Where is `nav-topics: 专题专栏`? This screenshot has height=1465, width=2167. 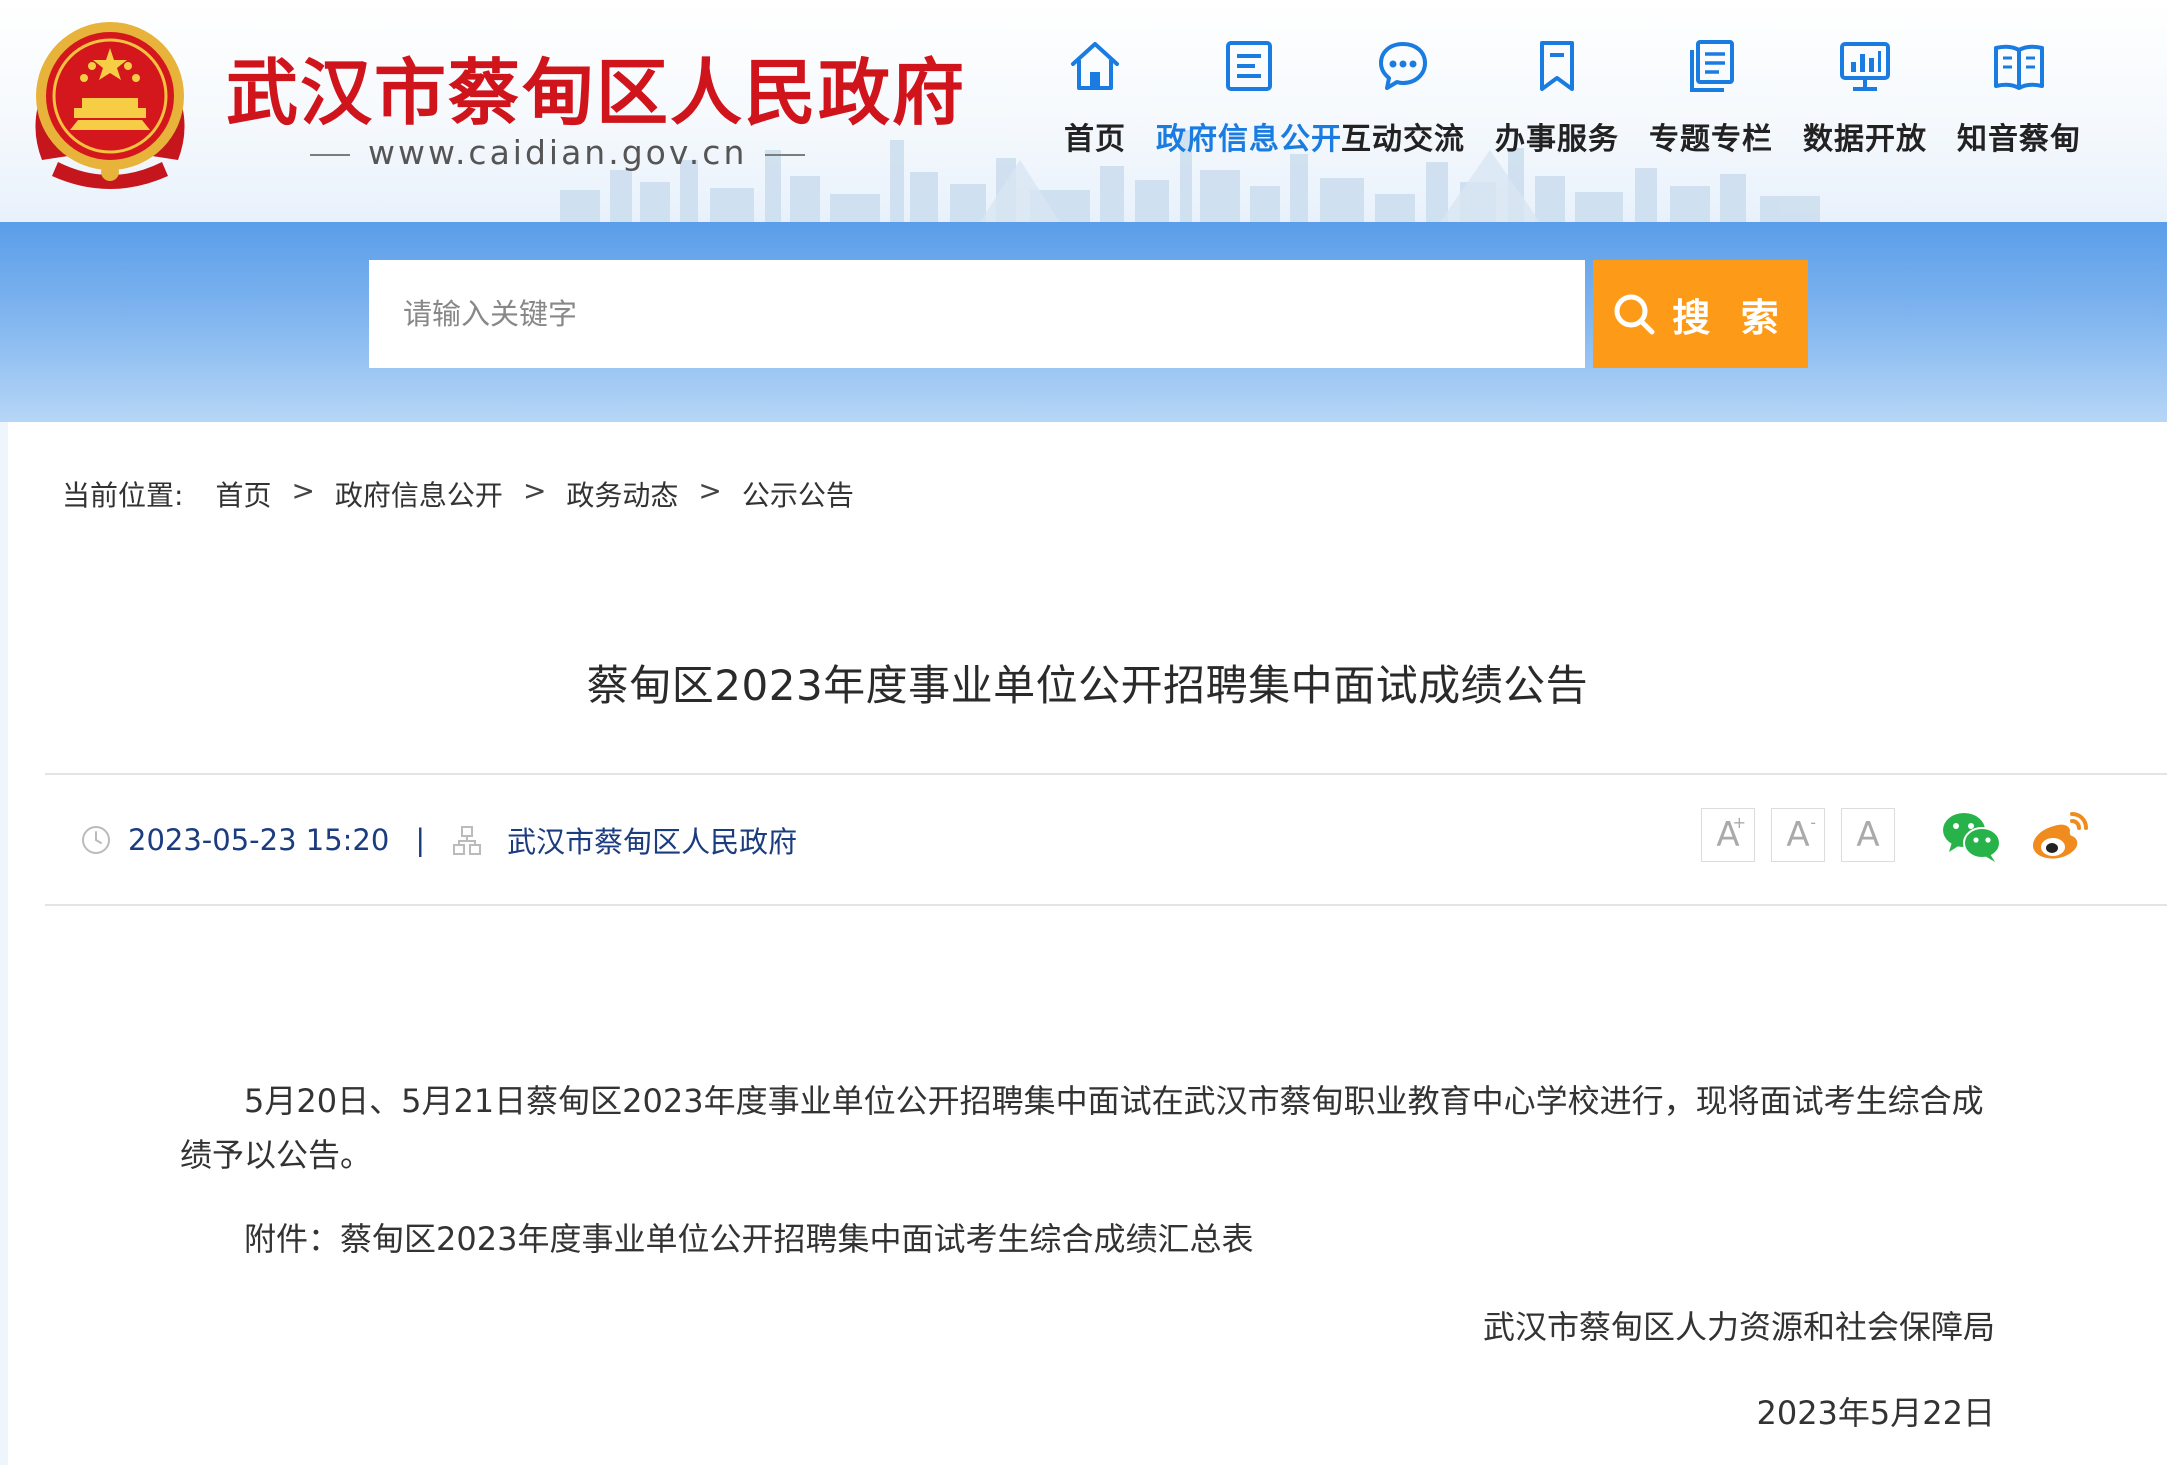 nav-topics: 专题专栏 is located at coordinates (1711, 108).